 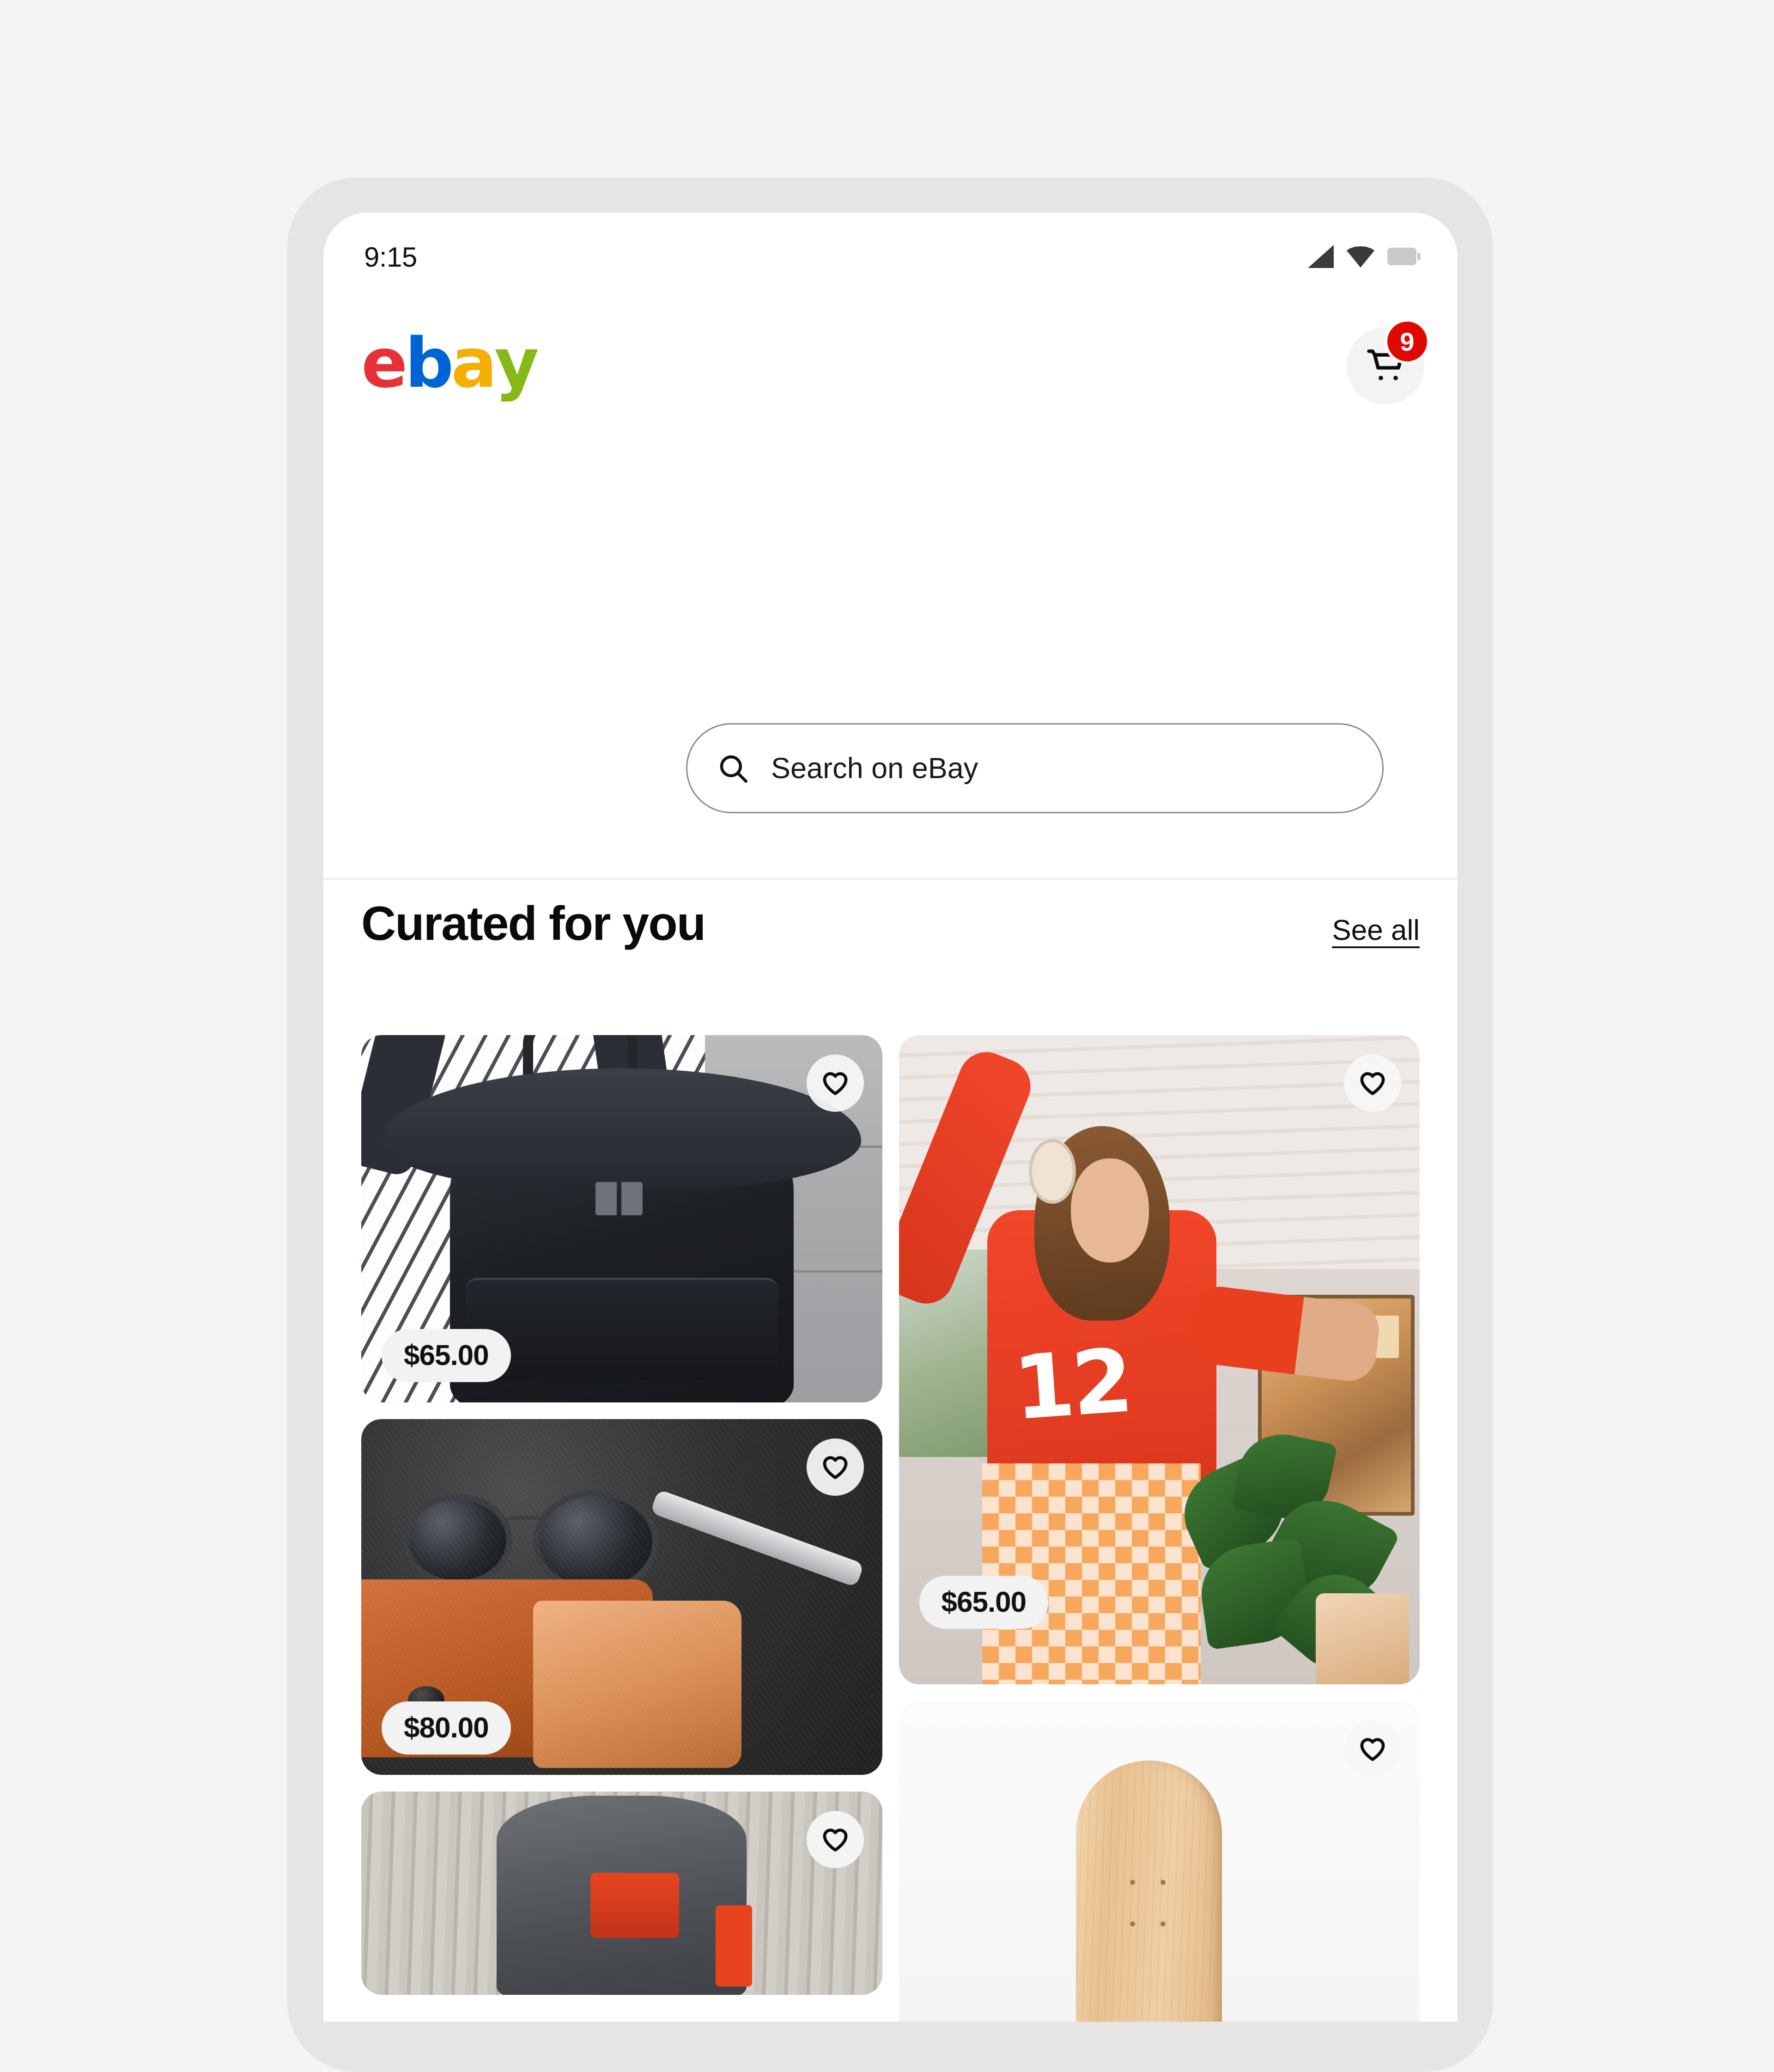 What do you see at coordinates (1159, 1359) in the screenshot?
I see `product-card-fashion-top: 12 $65.00` at bounding box center [1159, 1359].